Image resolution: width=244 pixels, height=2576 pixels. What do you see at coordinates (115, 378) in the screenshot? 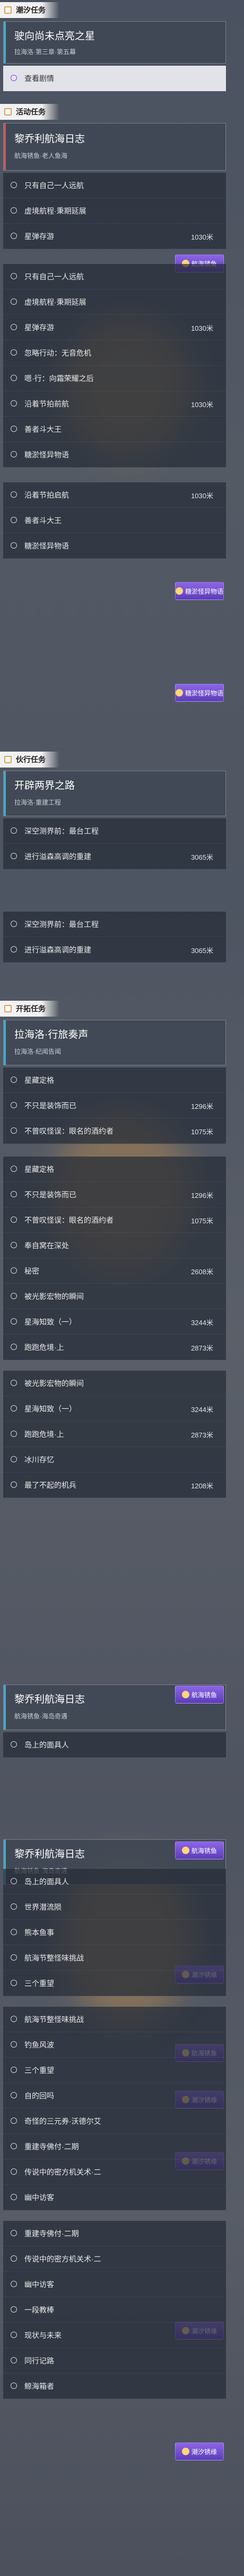
I see `quest-objective: 嗯·行：向霜荣耀之后` at bounding box center [115, 378].